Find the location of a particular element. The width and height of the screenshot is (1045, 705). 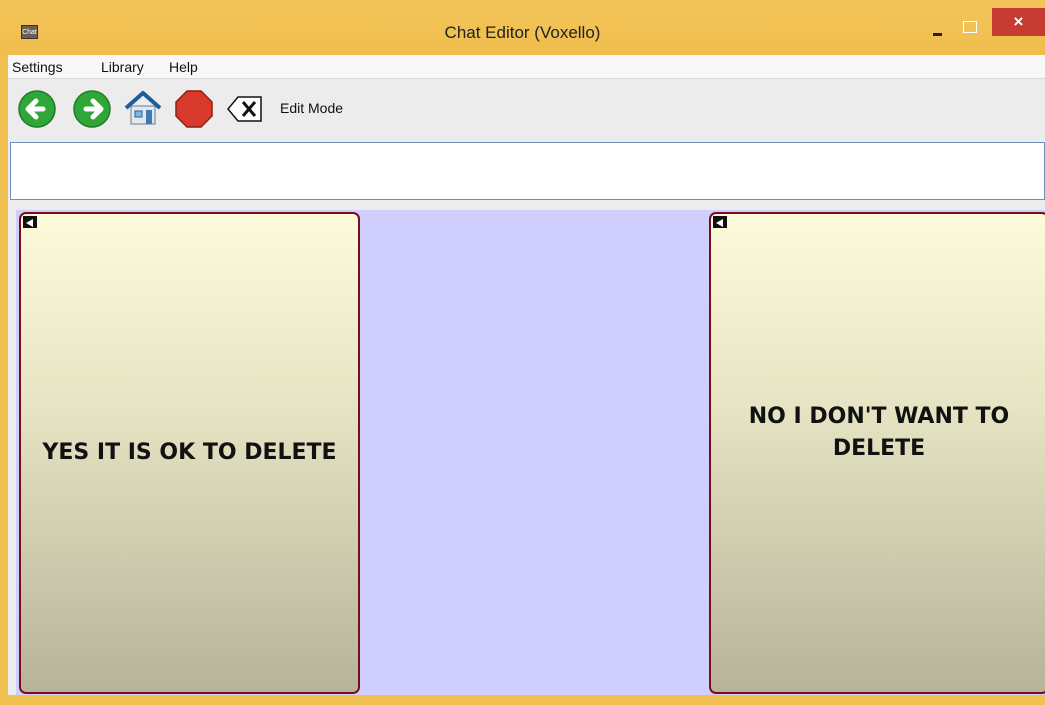

close-button: × is located at coordinates (1018, 22).